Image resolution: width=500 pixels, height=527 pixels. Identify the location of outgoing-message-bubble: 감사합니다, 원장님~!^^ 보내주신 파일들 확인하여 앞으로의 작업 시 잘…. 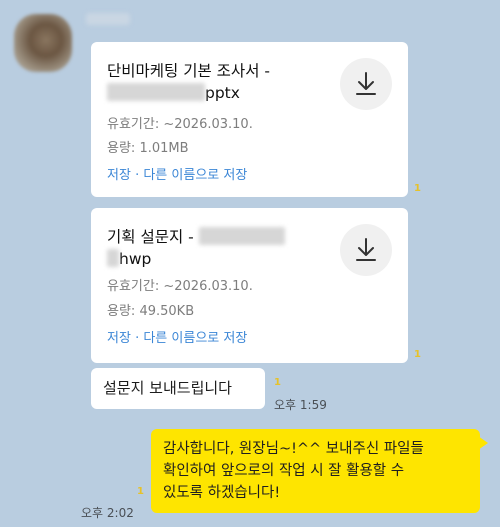
(315, 471).